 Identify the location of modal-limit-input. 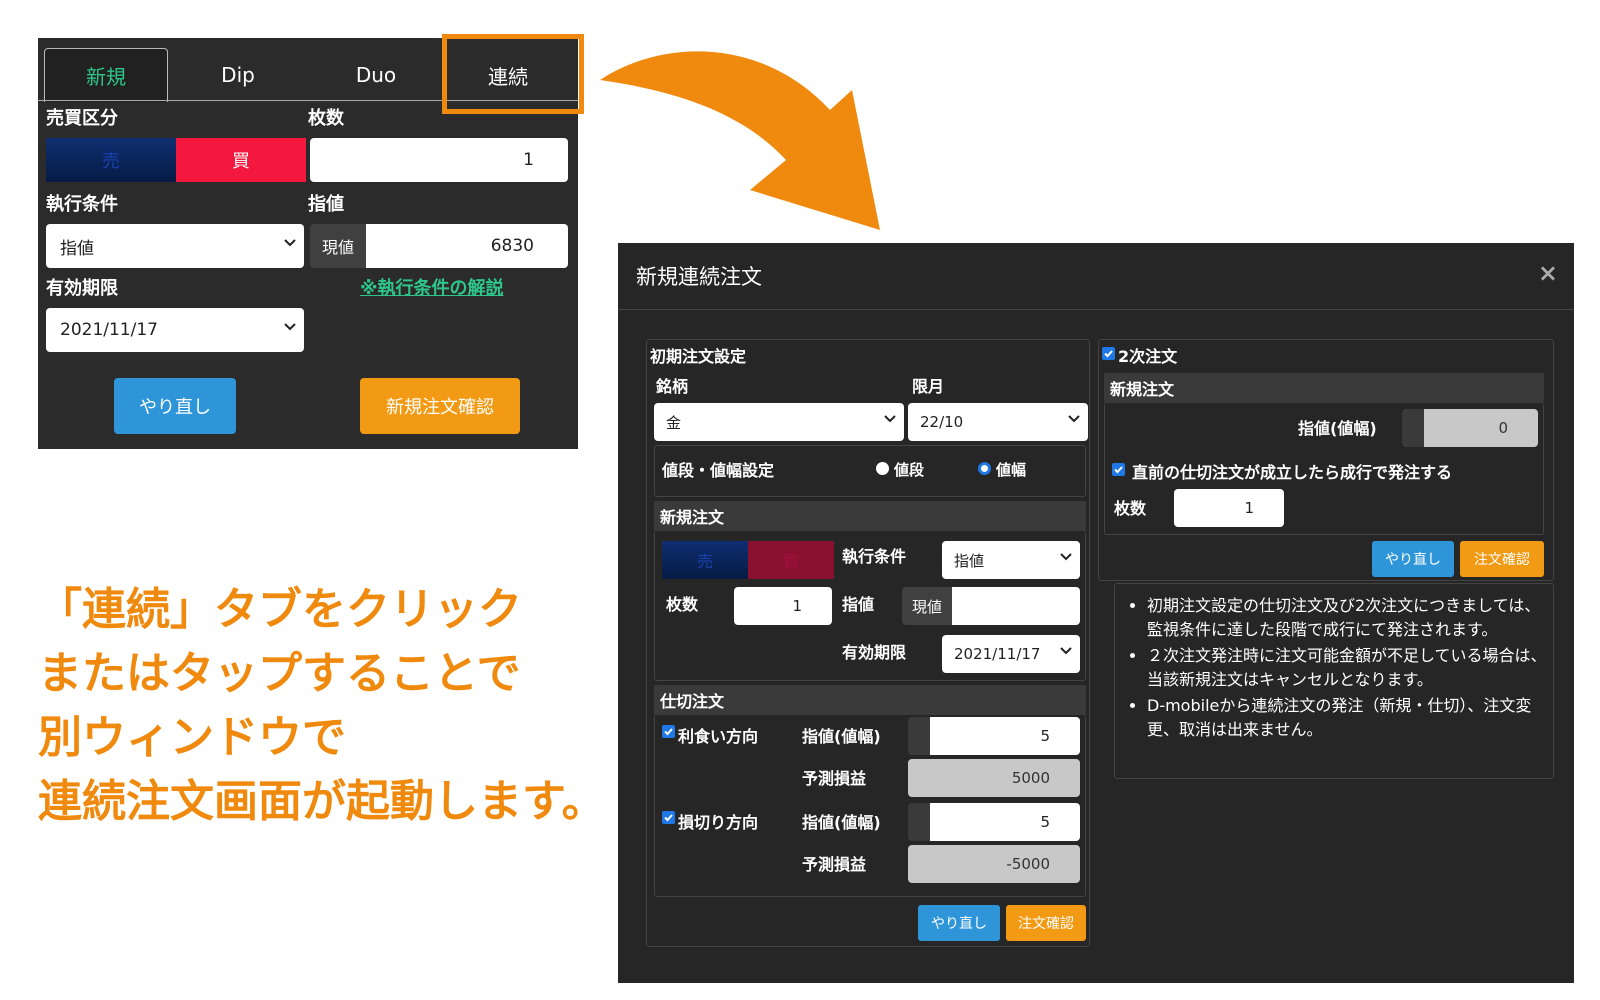
(1016, 606).